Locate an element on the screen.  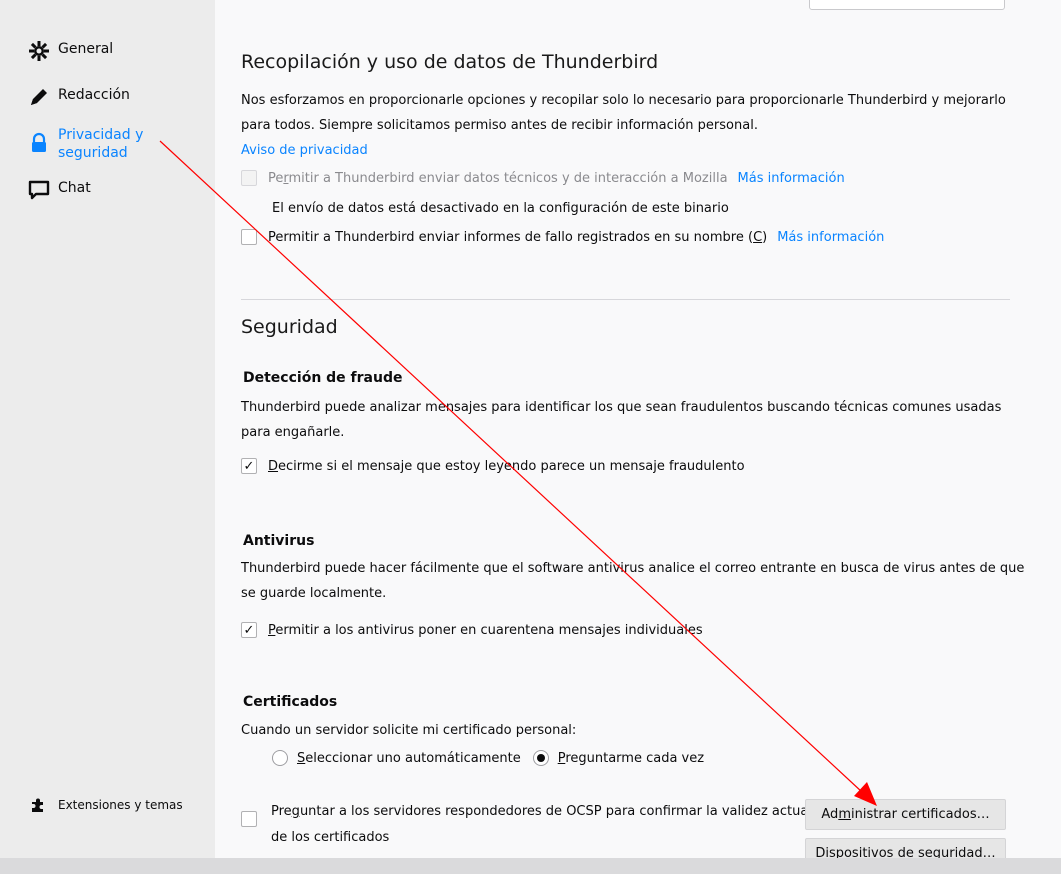
antivirus-title: Antivirus is located at coordinates (279, 541).